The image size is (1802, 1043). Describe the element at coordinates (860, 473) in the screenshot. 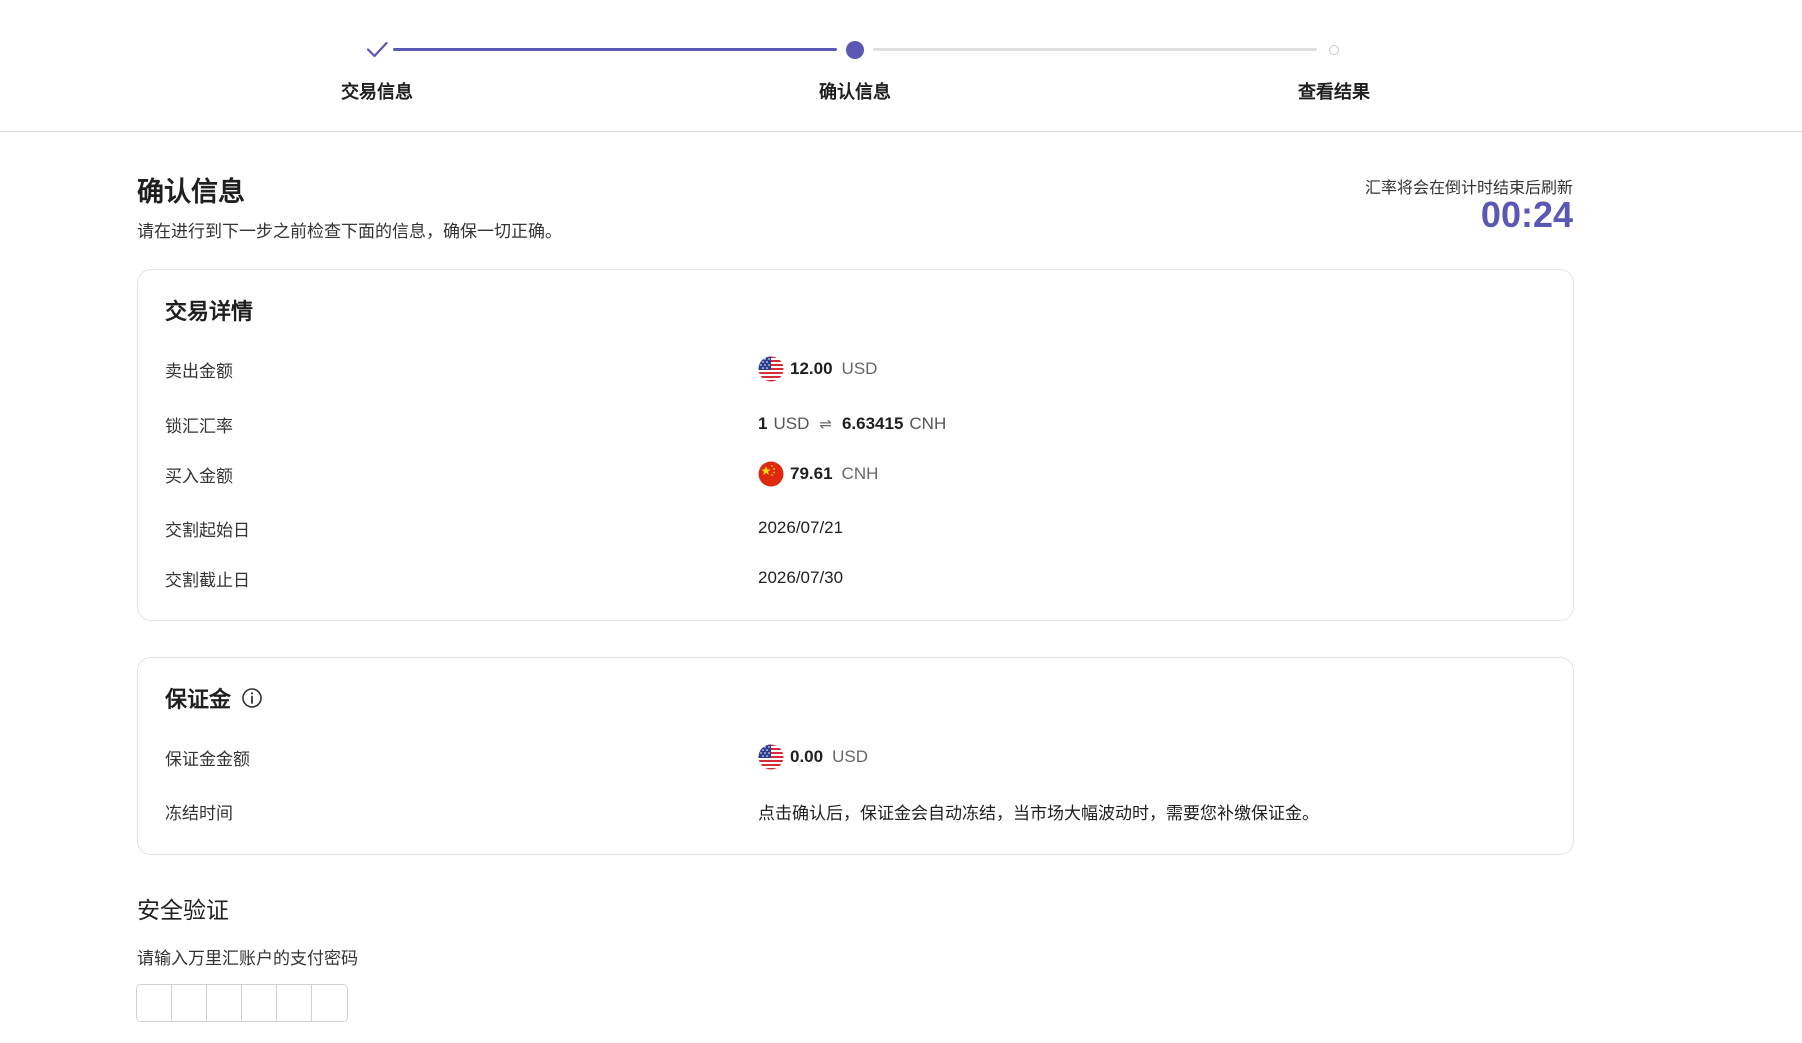

I see `buy-currency: CNH` at that location.